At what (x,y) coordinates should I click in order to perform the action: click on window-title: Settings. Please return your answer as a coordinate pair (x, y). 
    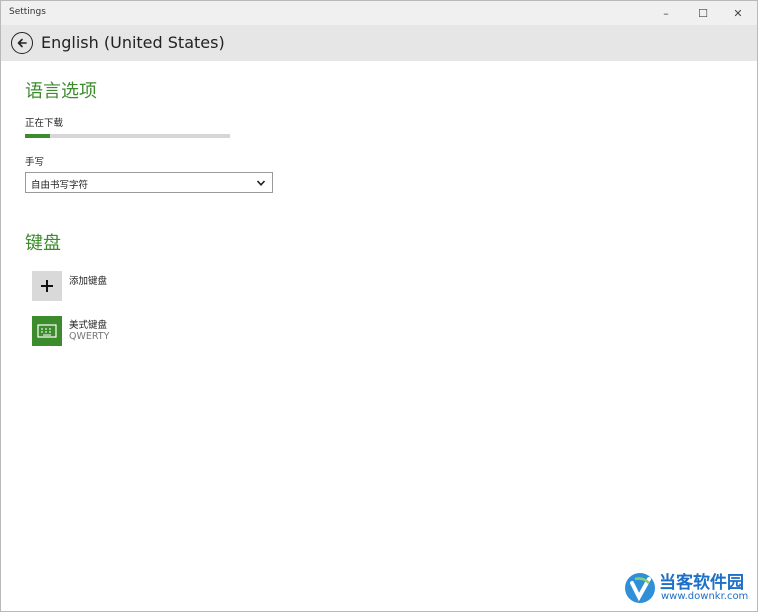
    Looking at the image, I should click on (27, 12).